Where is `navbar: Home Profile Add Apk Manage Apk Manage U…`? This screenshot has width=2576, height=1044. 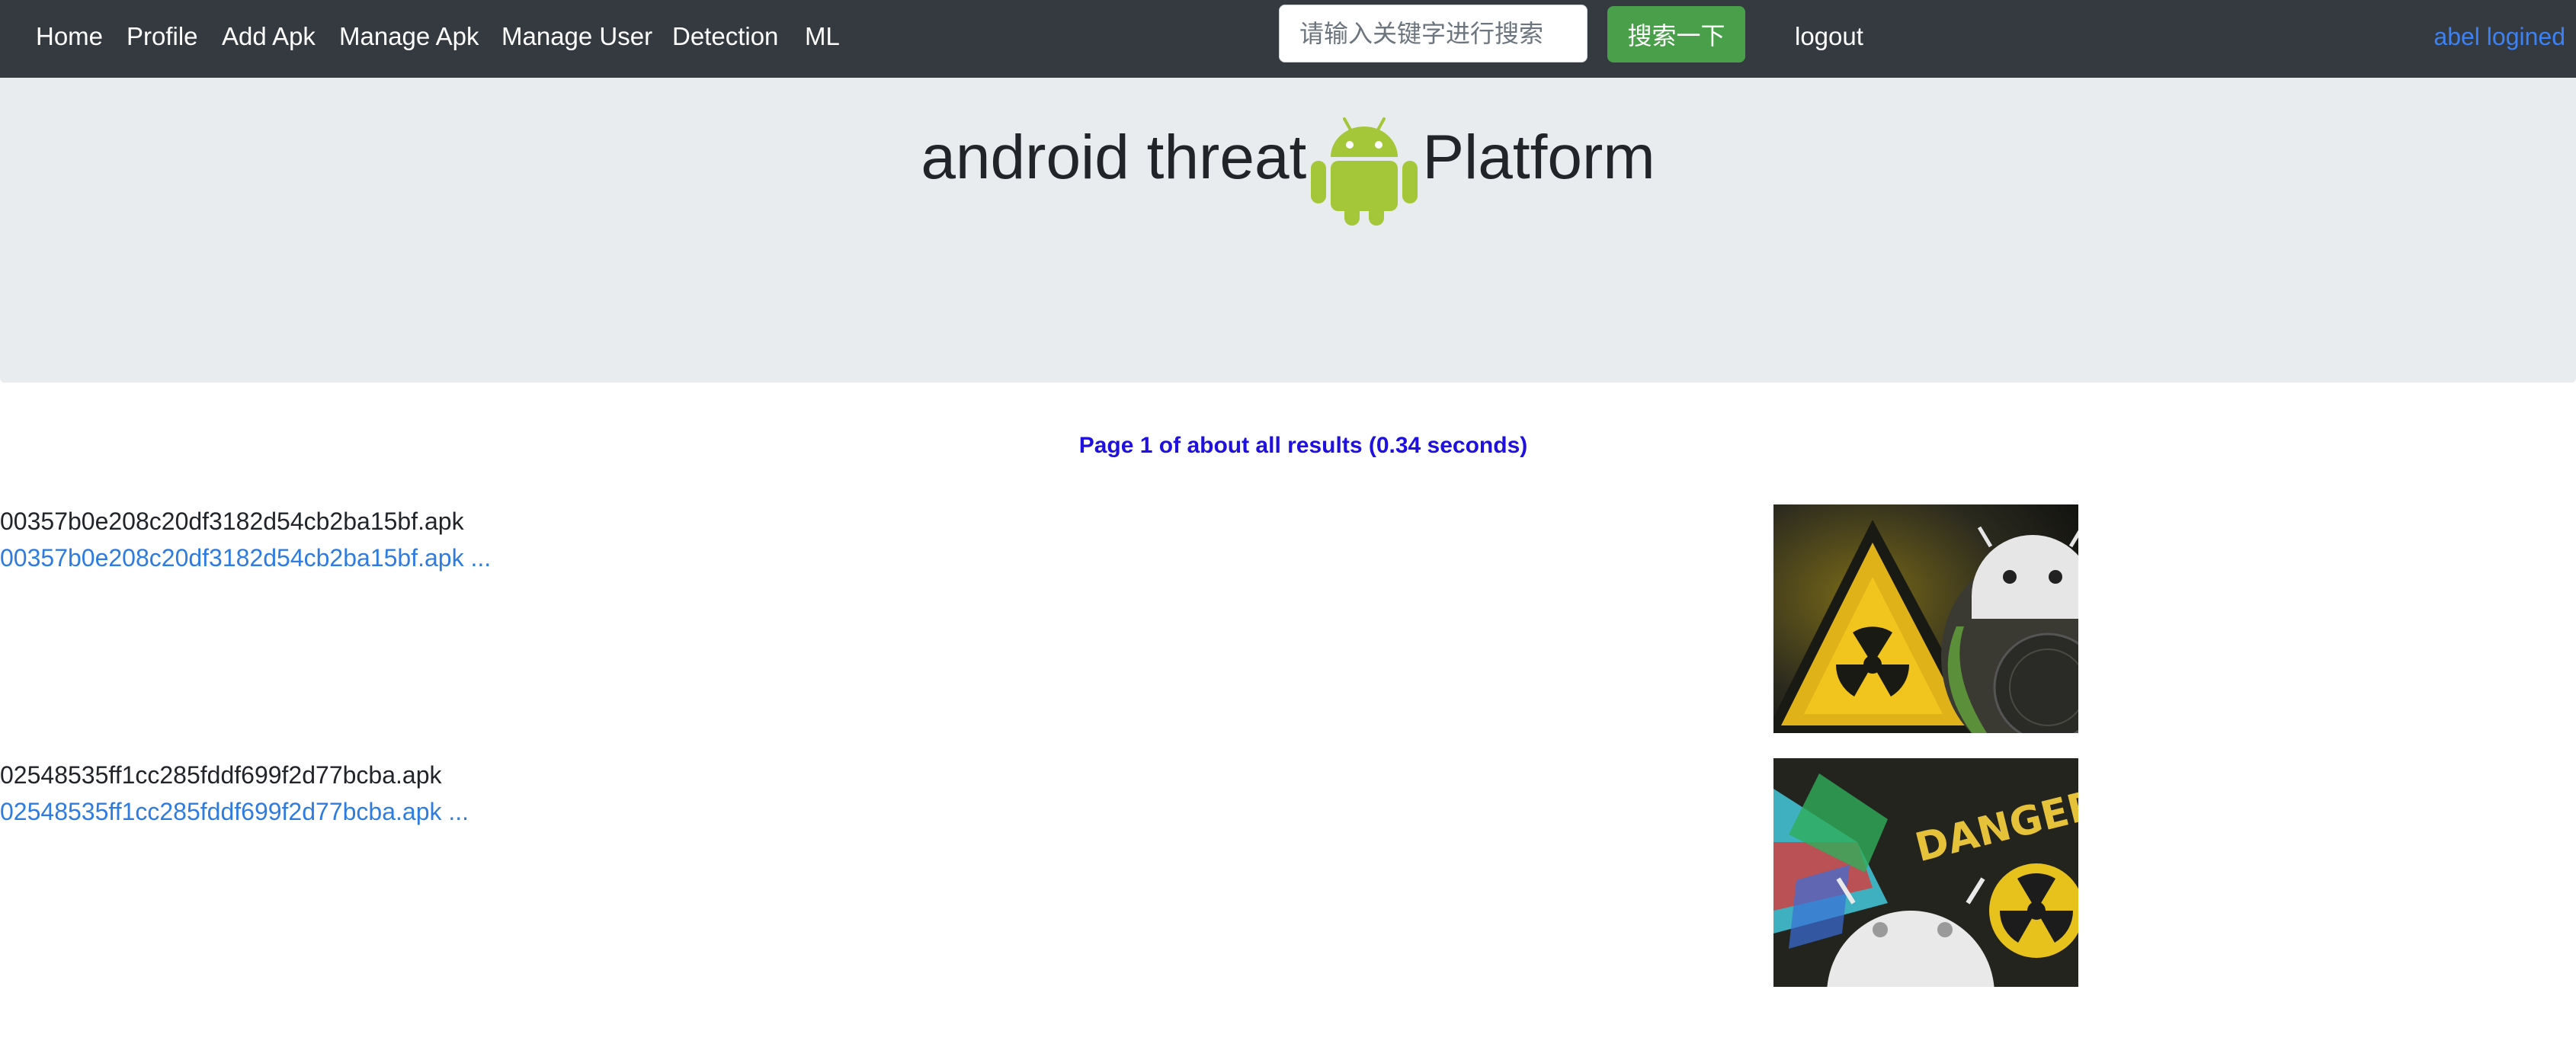
navbar: Home Profile Add Apk Manage Apk Manage U… is located at coordinates (1288, 39).